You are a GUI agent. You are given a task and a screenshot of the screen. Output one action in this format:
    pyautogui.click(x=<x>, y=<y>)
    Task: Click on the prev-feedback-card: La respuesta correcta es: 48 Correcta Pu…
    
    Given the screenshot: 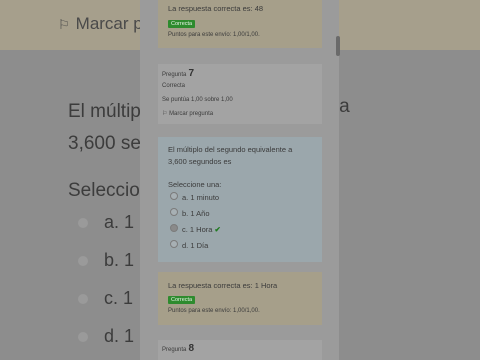 What is the action you would take?
    pyautogui.click(x=240, y=24)
    